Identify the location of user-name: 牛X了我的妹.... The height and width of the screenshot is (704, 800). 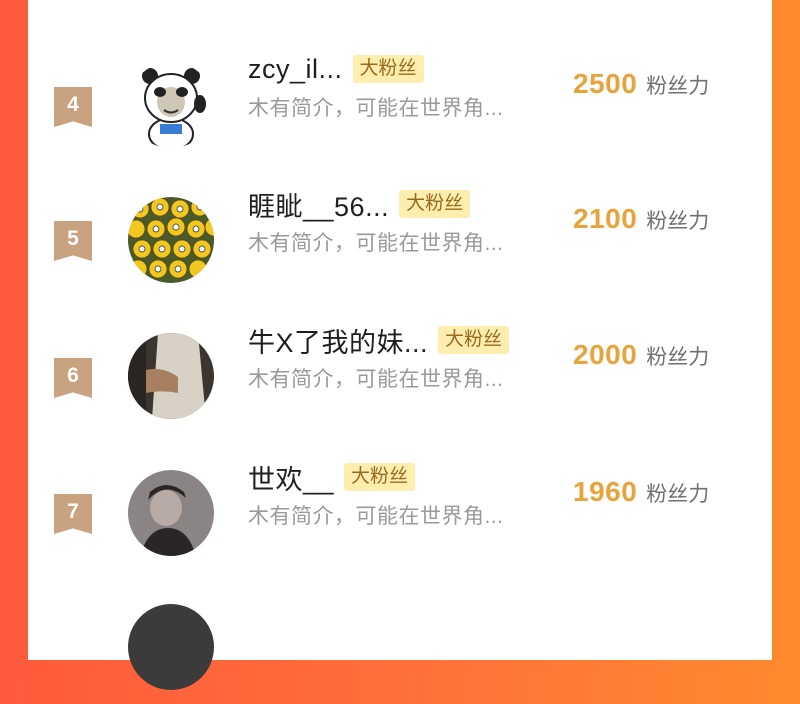
(338, 340).